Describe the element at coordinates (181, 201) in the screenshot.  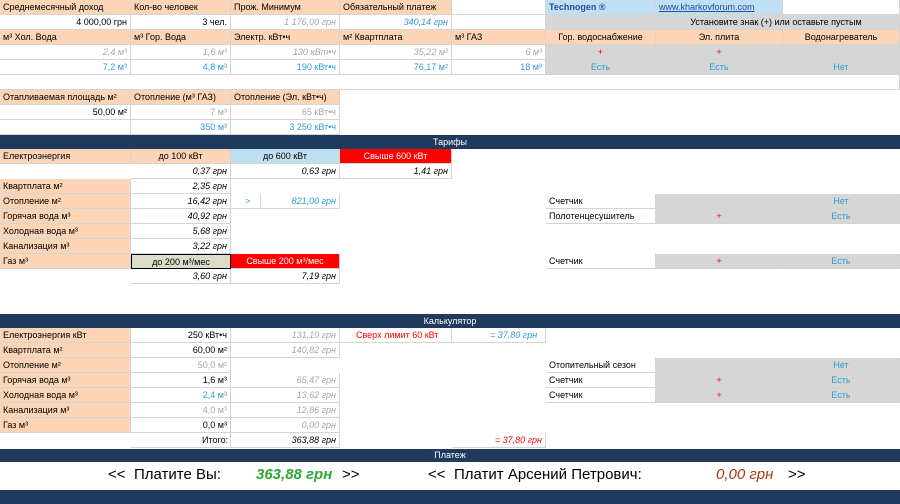
I see `tariff-row-value: 16,42 грн` at that location.